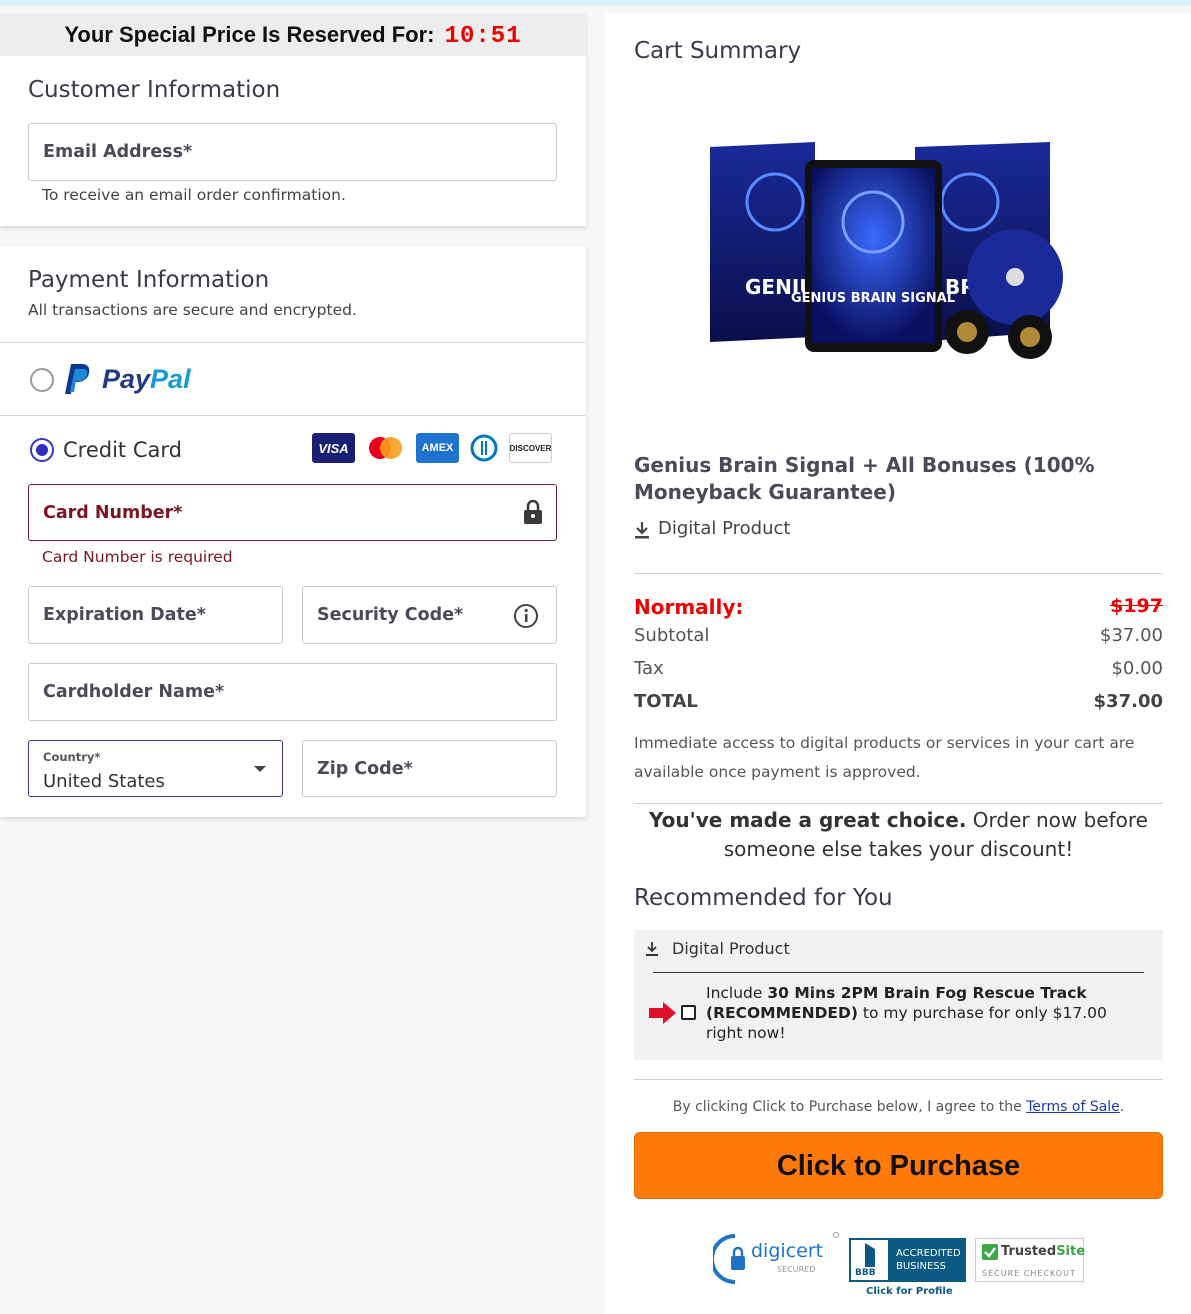 The image size is (1191, 1314). Describe the element at coordinates (385, 448) in the screenshot. I see `mastercard-icon` at that location.